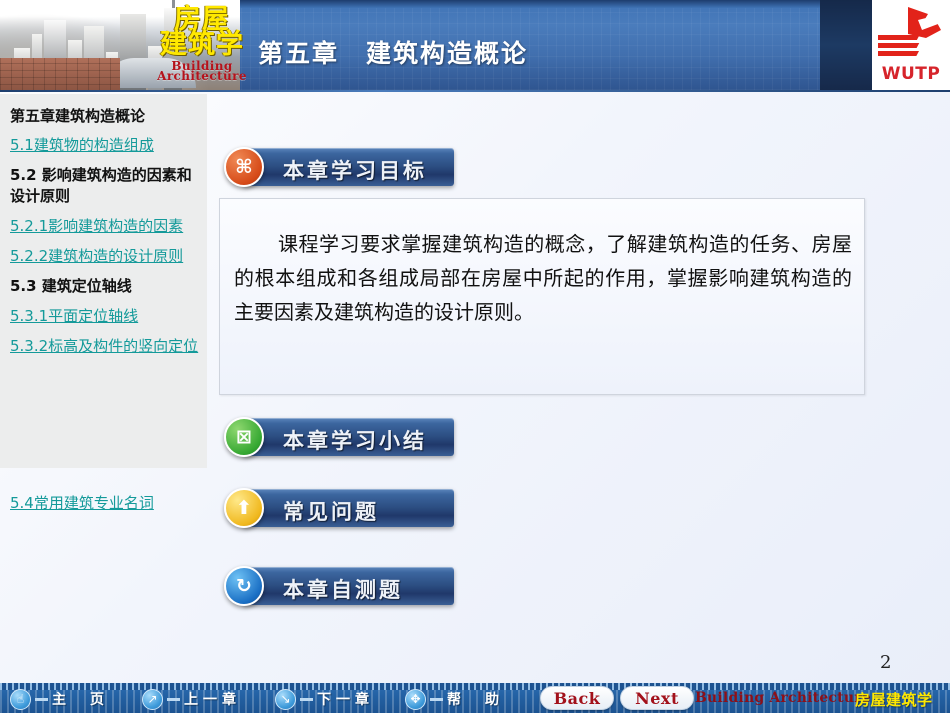 The image size is (950, 713). I want to click on faq-button-label: 常见问题, so click(331, 511).